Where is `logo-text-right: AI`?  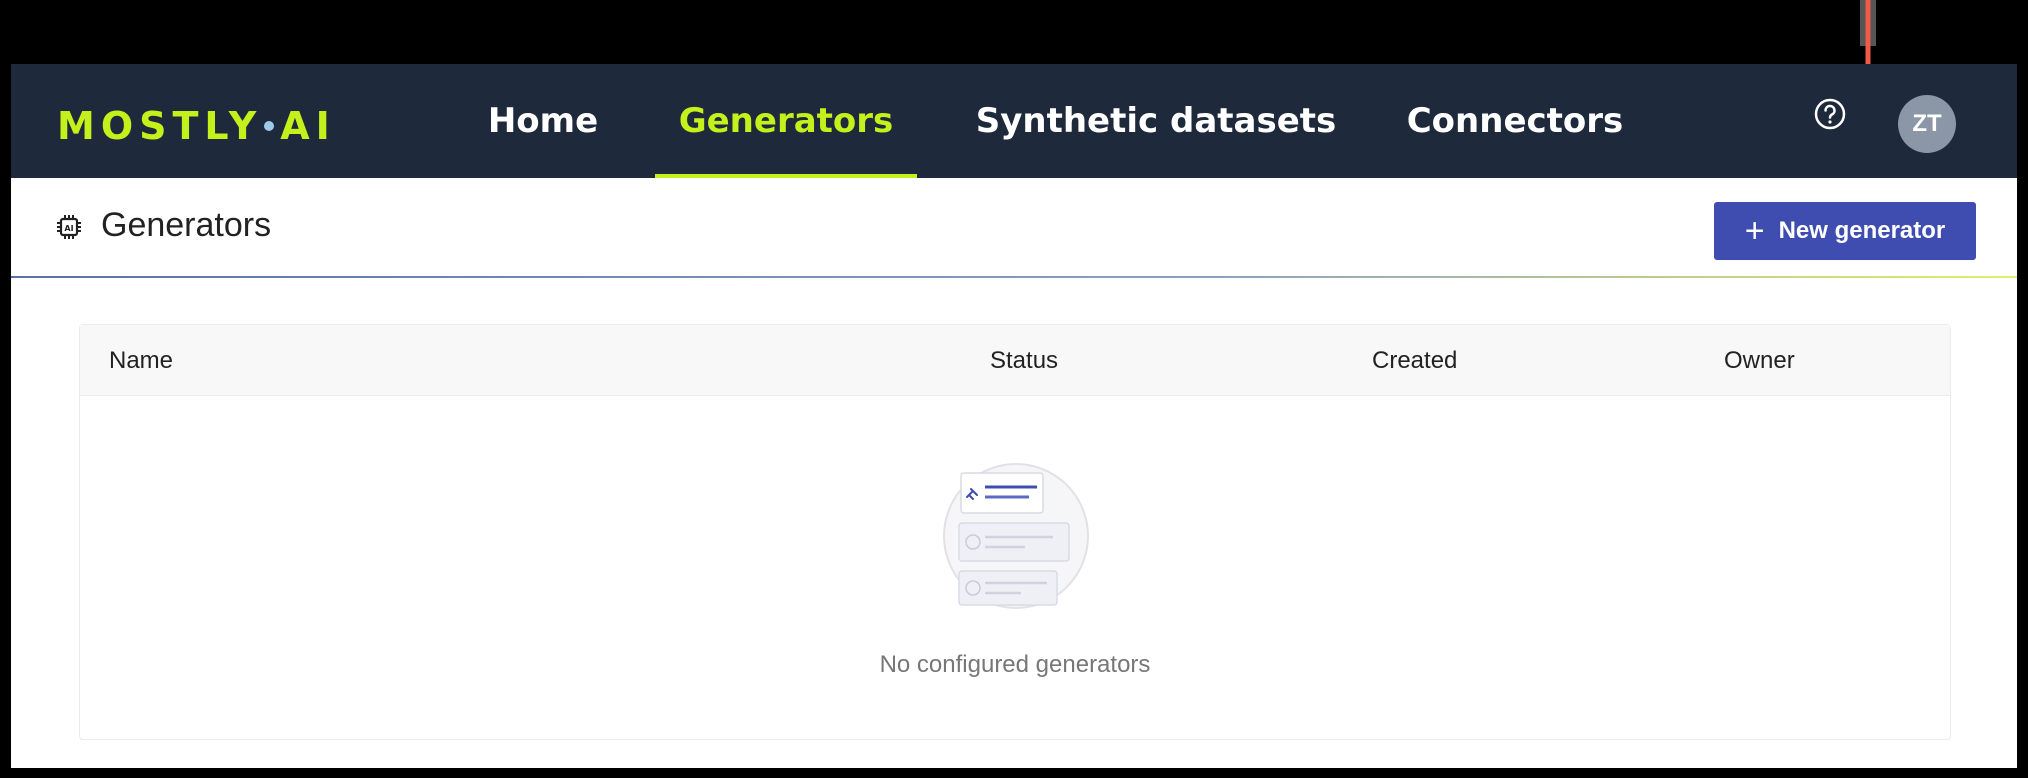
logo-text-right: AI is located at coordinates (308, 126).